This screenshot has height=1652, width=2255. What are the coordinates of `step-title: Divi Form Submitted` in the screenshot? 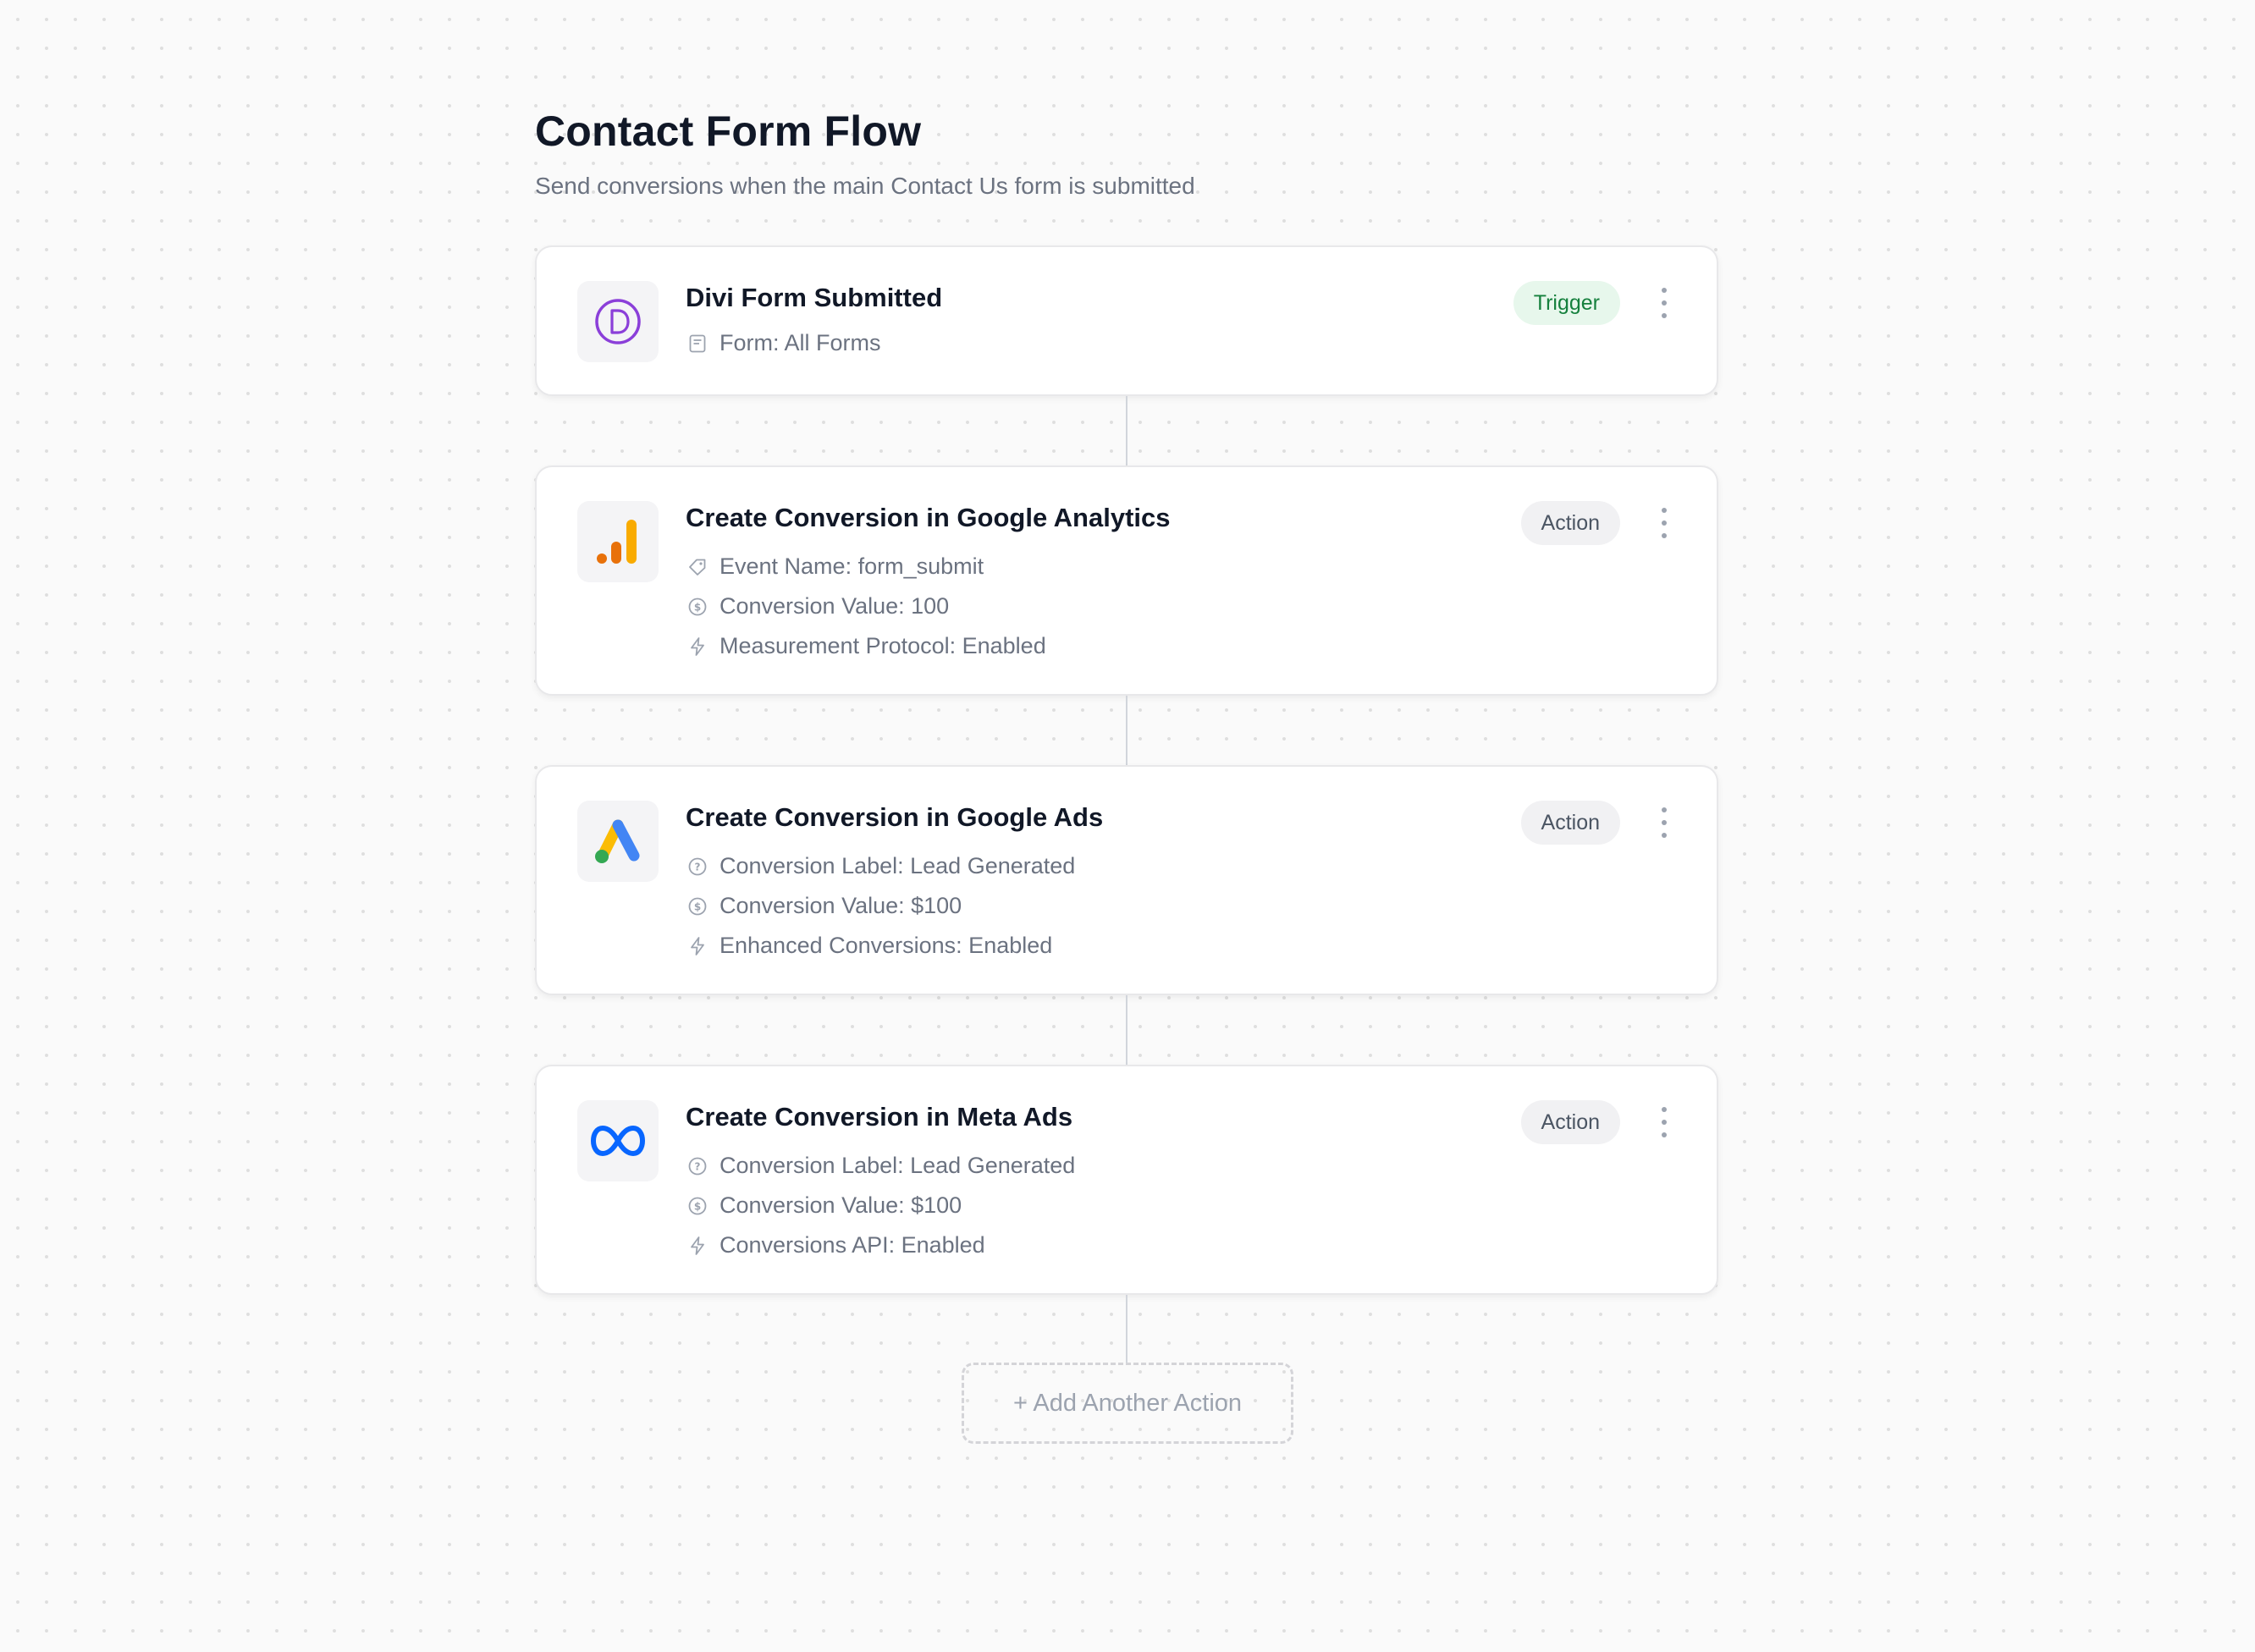 It's located at (814, 297).